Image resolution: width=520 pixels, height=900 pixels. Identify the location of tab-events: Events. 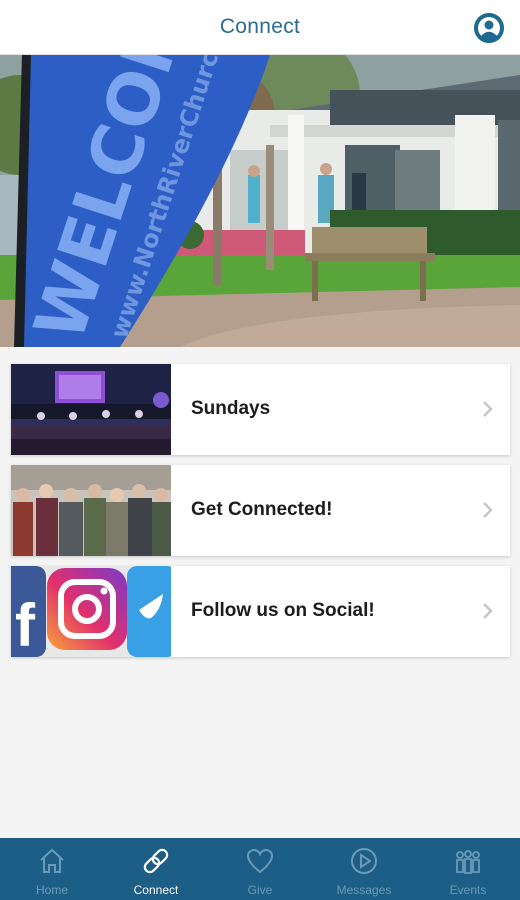
(468, 869).